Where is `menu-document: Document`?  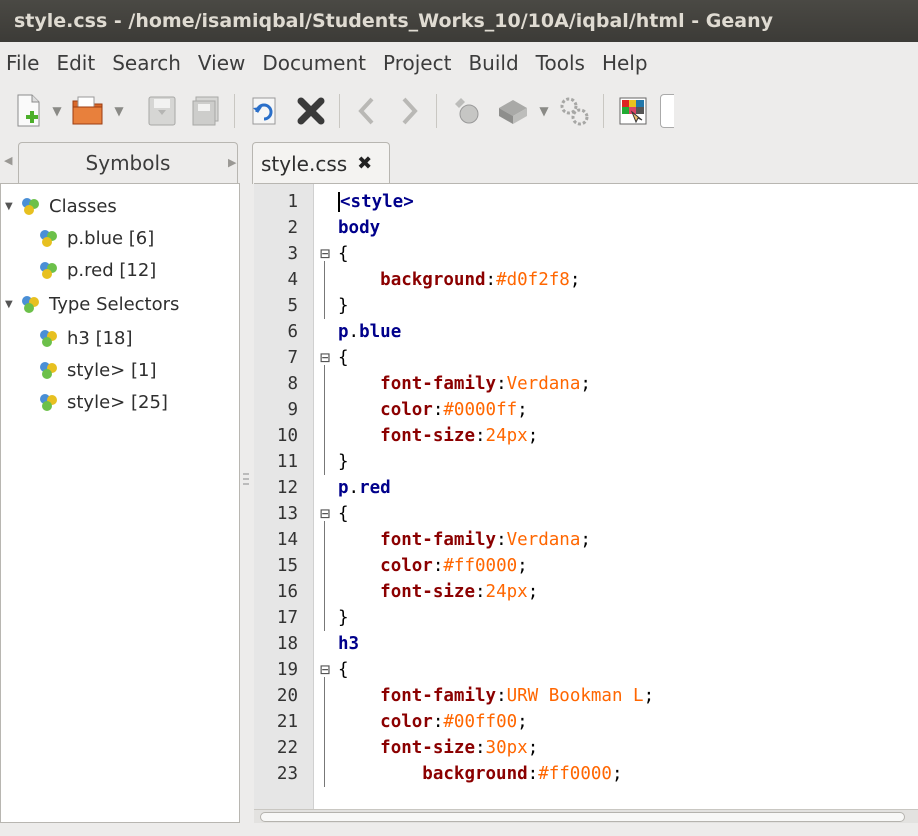
menu-document: Document is located at coordinates (314, 63).